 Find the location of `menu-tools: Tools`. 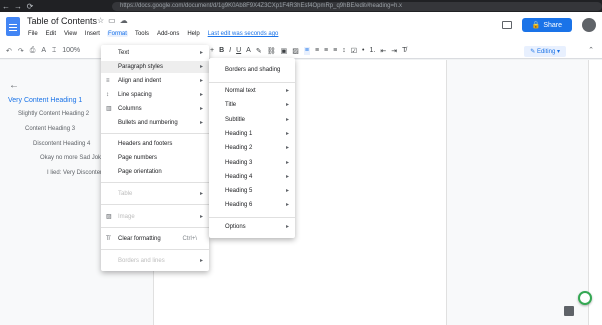

menu-tools: Tools is located at coordinates (142, 34).